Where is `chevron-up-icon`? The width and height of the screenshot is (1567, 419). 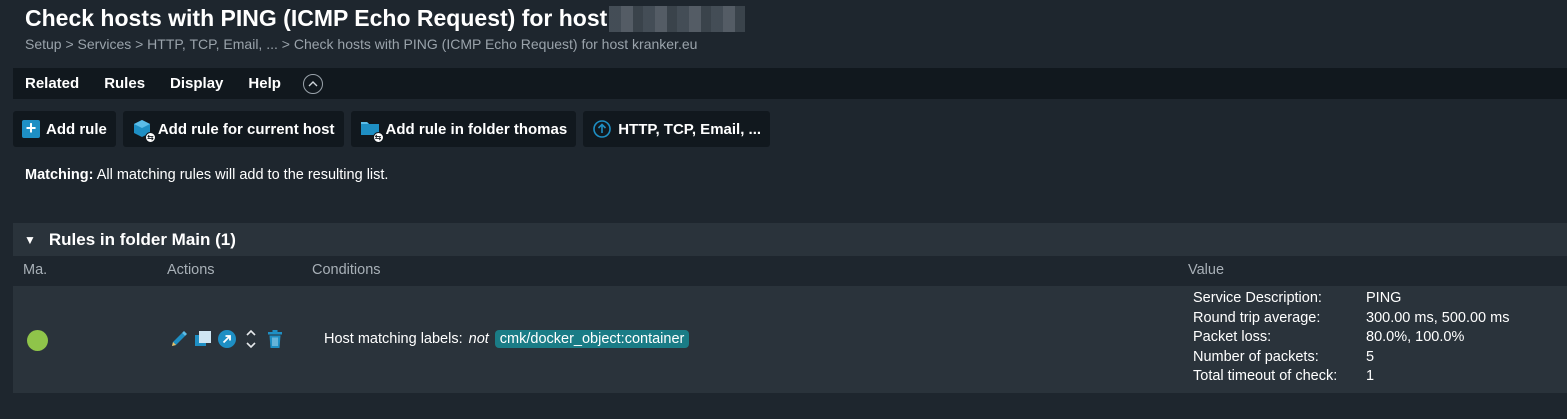 chevron-up-icon is located at coordinates (312, 83).